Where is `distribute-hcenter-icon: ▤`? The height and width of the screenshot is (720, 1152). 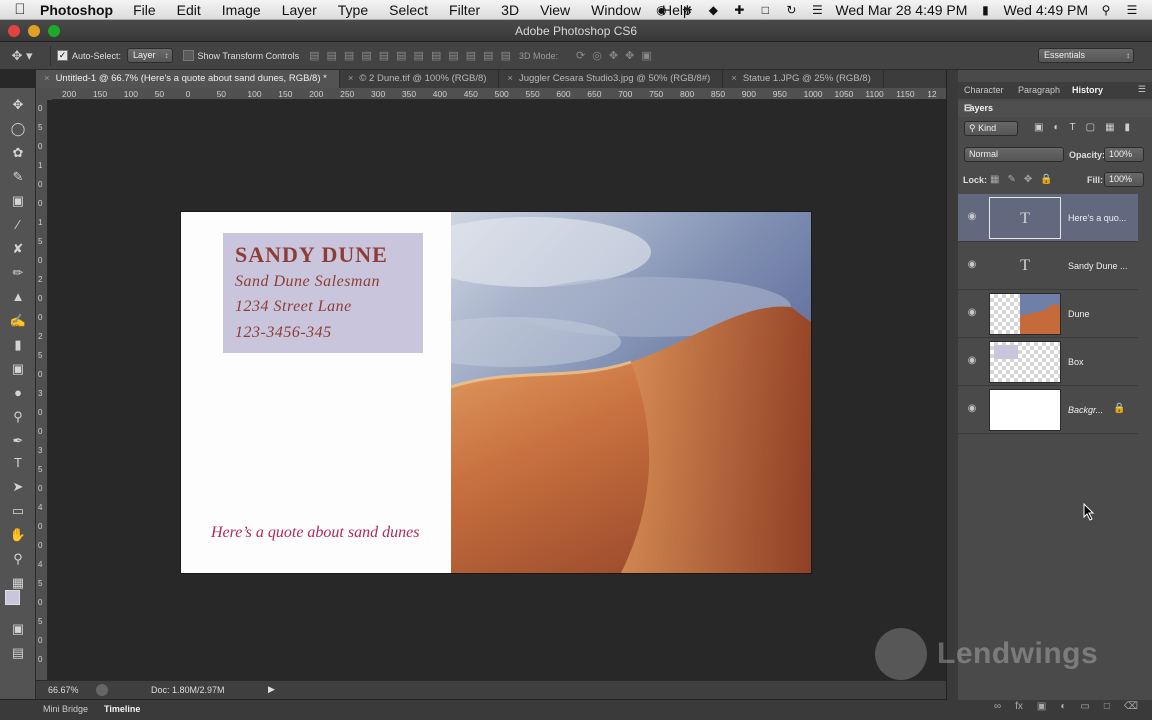 distribute-hcenter-icon: ▤ is located at coordinates (488, 55).